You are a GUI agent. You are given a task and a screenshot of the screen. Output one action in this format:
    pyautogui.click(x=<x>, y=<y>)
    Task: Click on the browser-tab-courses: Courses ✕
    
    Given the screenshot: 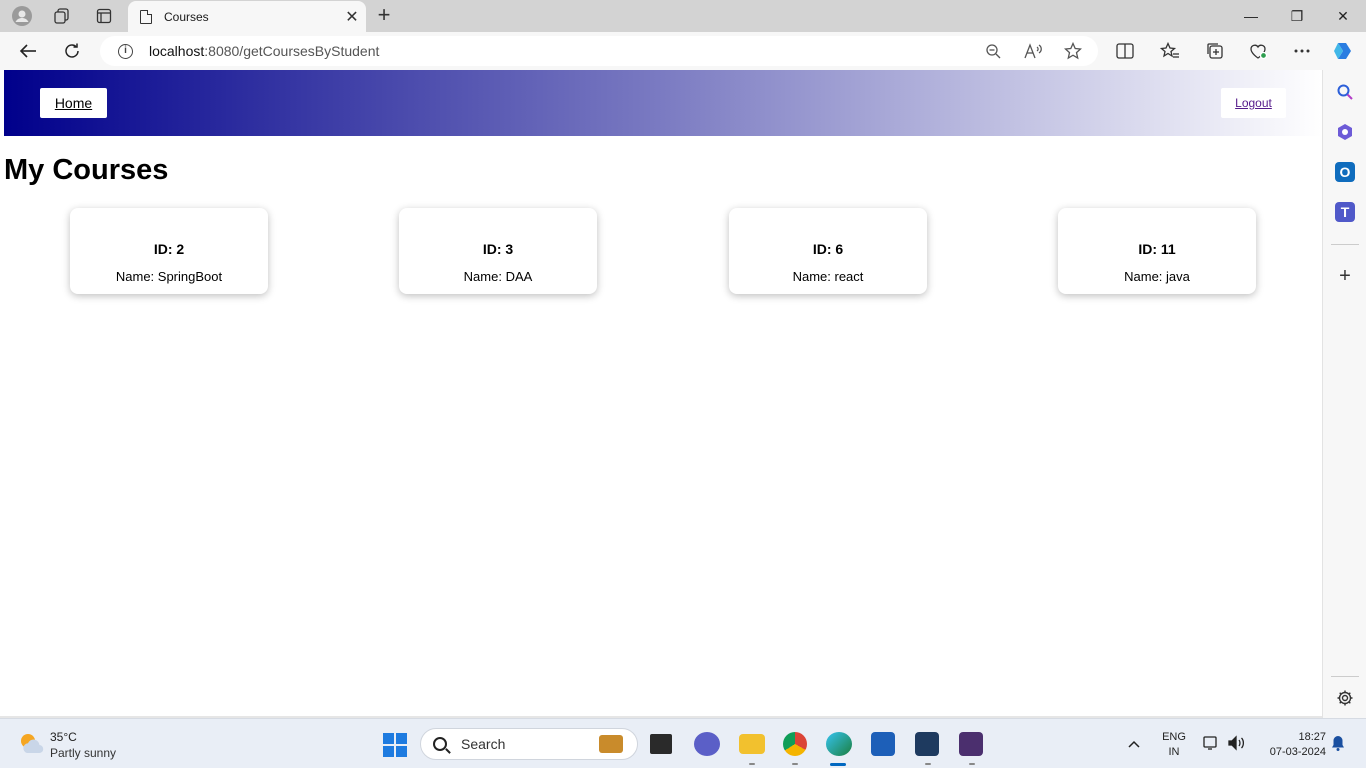 What is the action you would take?
    pyautogui.click(x=247, y=16)
    